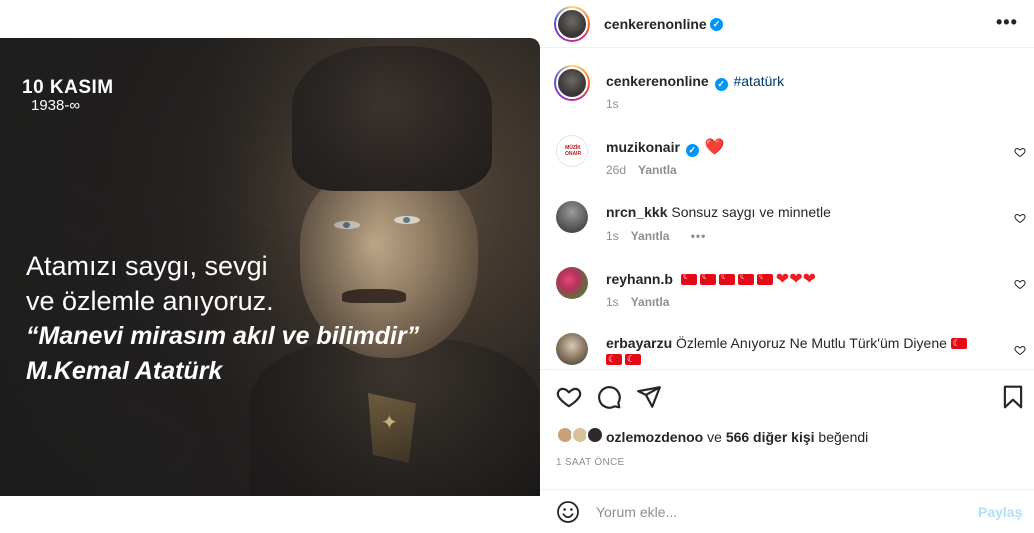 The height and width of the screenshot is (533, 1034). I want to click on liked-by-connector: ve, so click(714, 437).